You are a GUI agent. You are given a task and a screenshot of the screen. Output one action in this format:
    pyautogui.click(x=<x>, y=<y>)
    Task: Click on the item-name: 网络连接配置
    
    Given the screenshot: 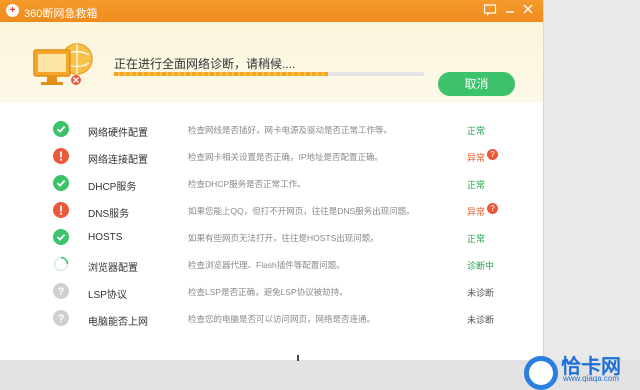 What is the action you would take?
    pyautogui.click(x=118, y=160)
    